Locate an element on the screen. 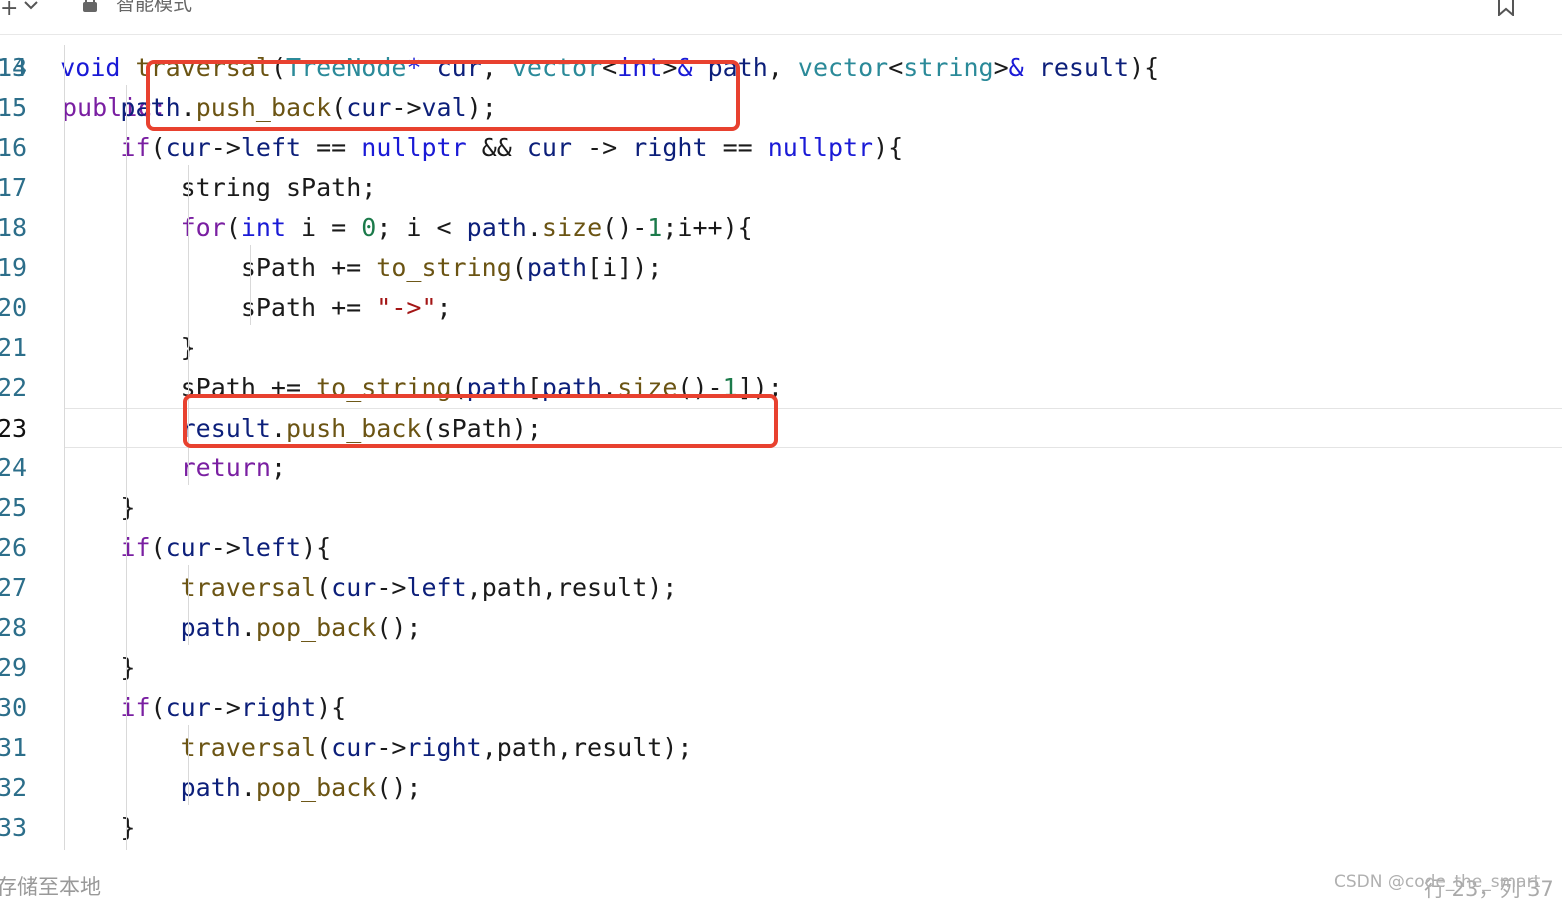  code-line: 27 traversal(cur->left,path,result); is located at coordinates (781, 588).